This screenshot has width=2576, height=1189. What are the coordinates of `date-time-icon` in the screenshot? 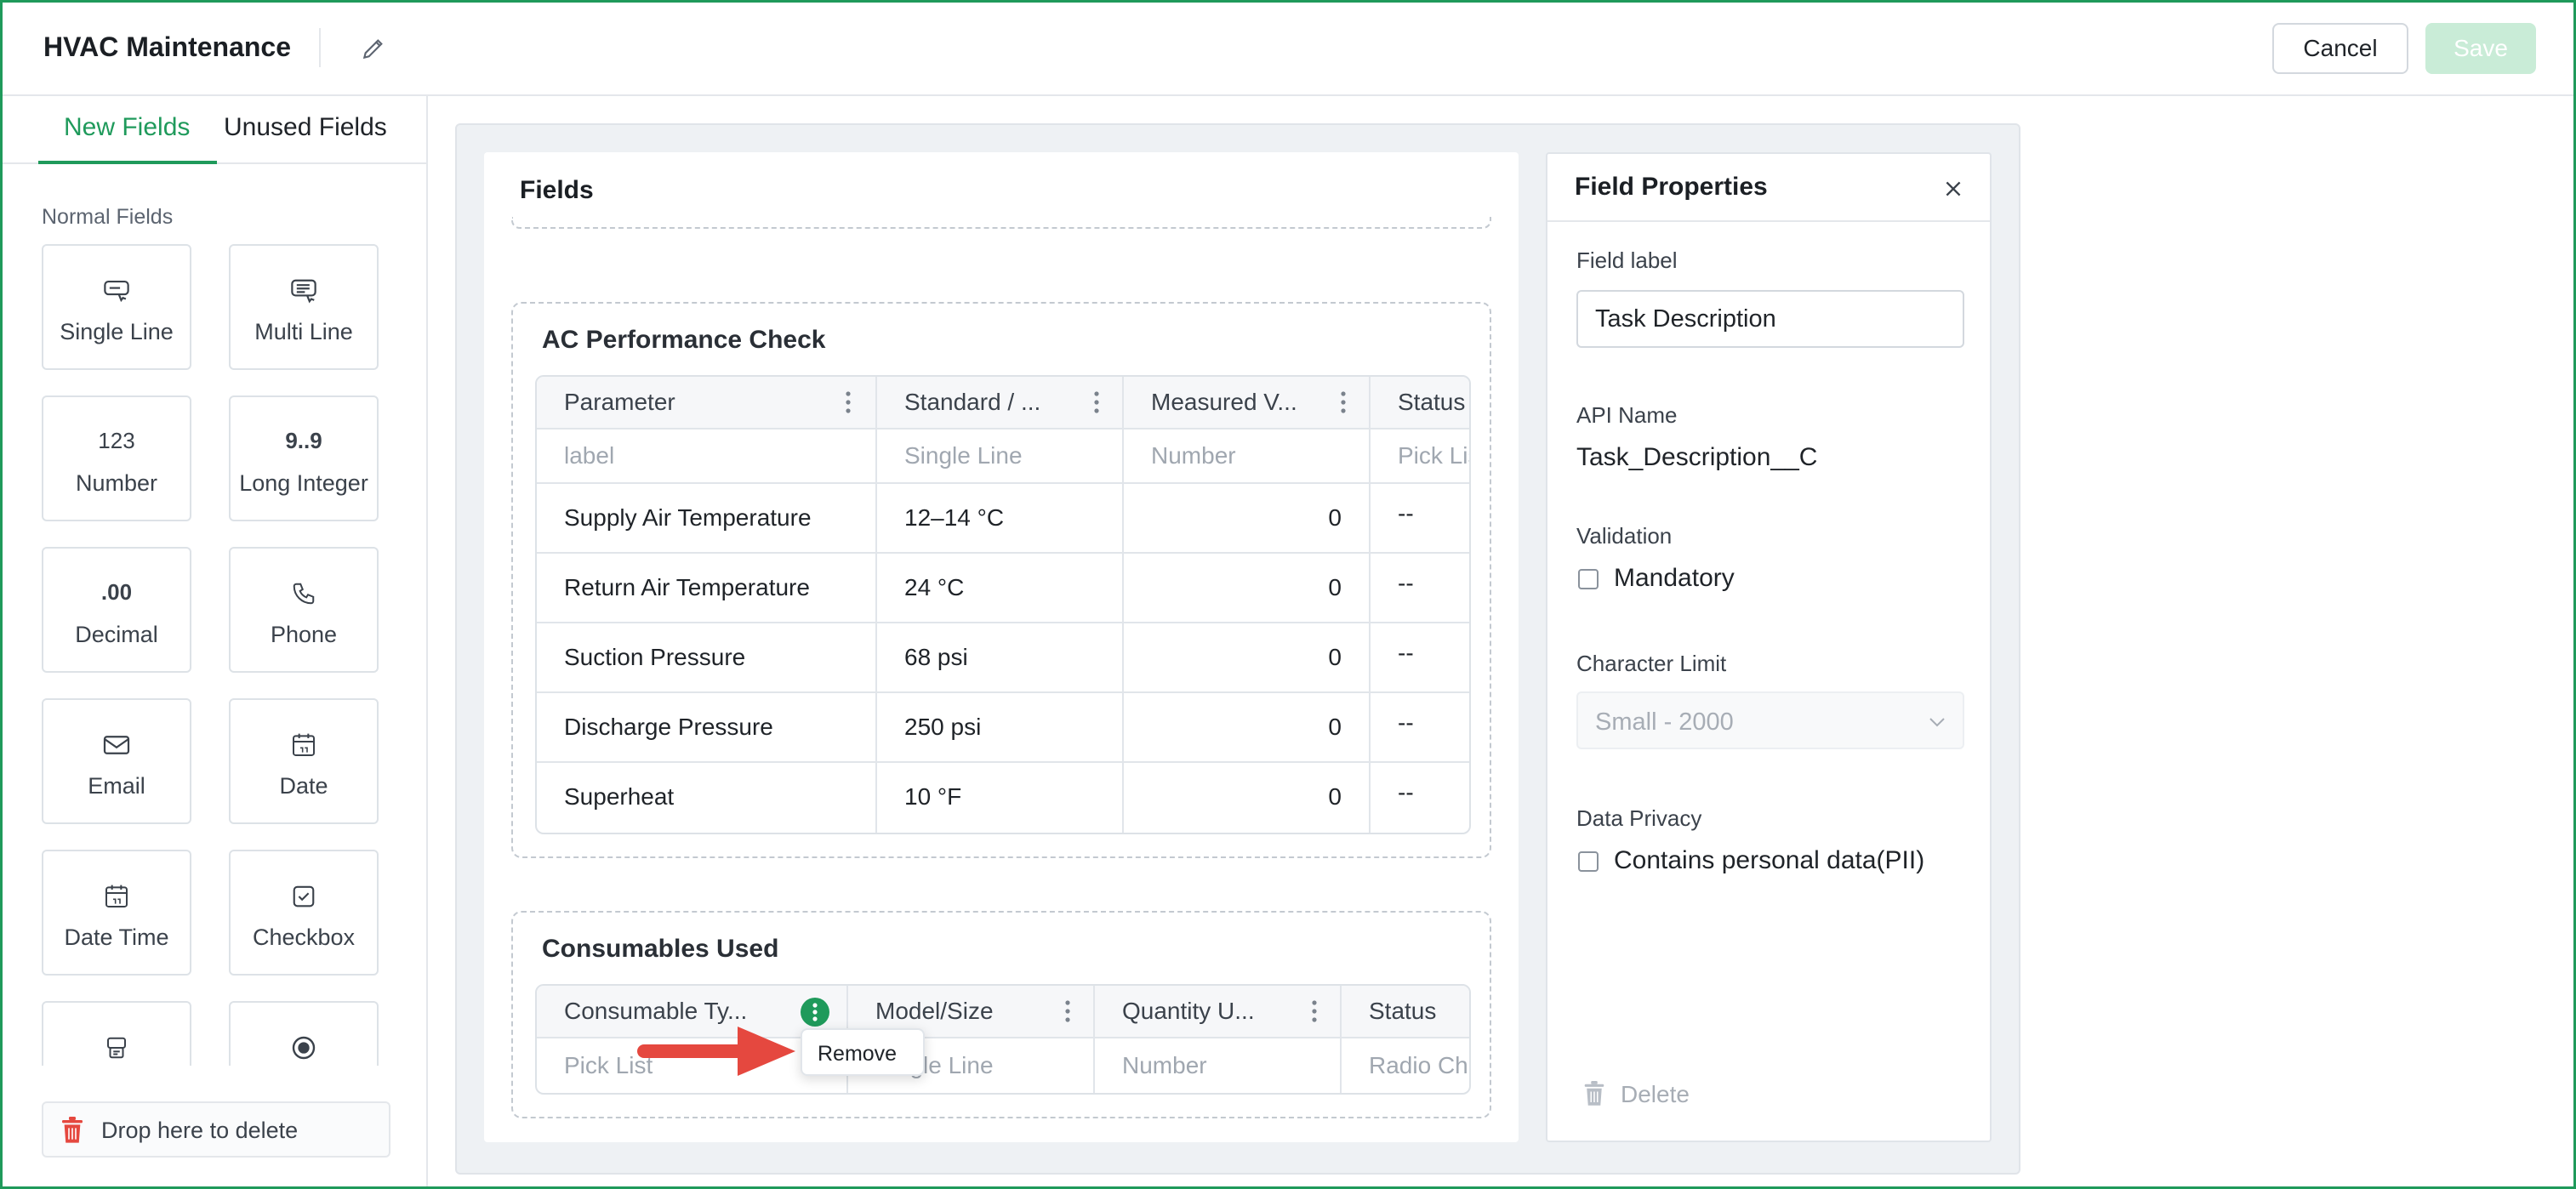 It's located at (117, 894).